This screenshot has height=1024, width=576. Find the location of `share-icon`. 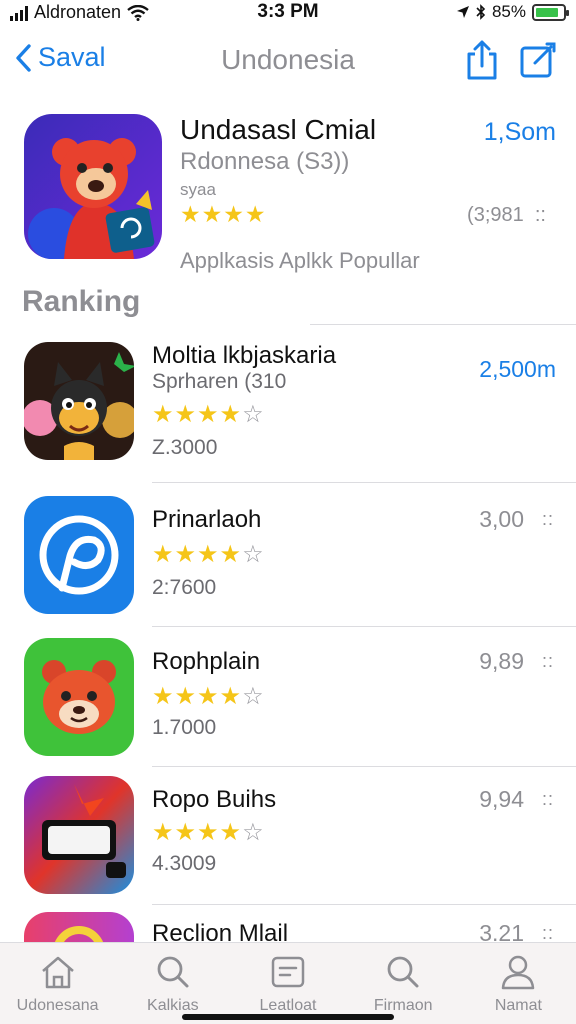

share-icon is located at coordinates (482, 60).